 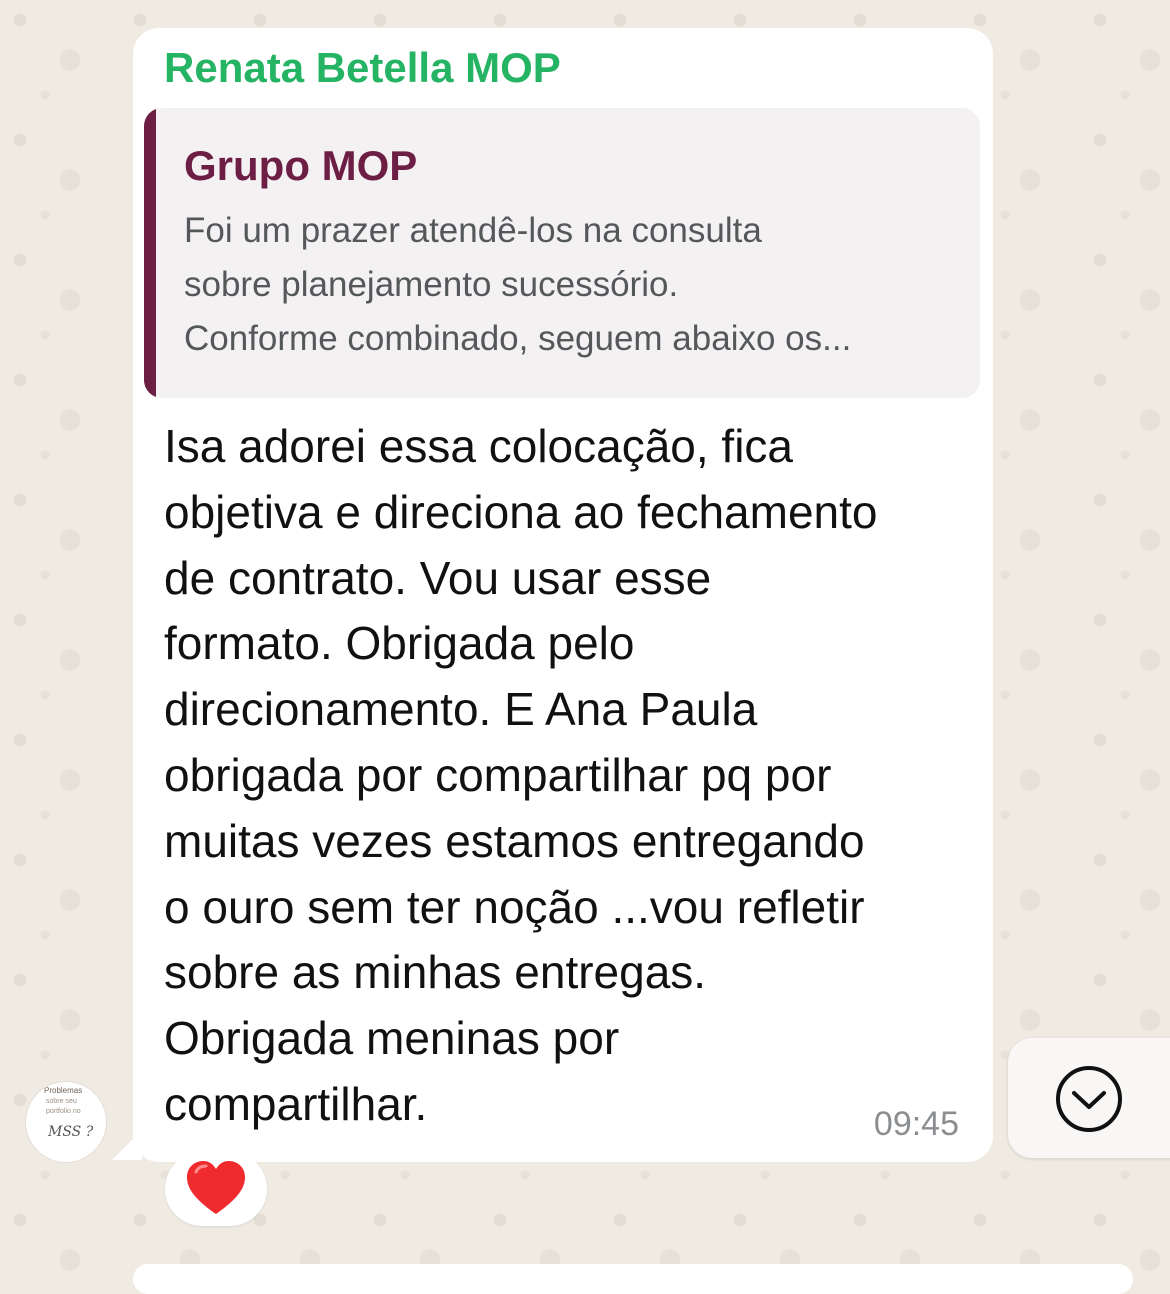 What do you see at coordinates (301, 165) in the screenshot?
I see `quoted-title: Grupo MOP` at bounding box center [301, 165].